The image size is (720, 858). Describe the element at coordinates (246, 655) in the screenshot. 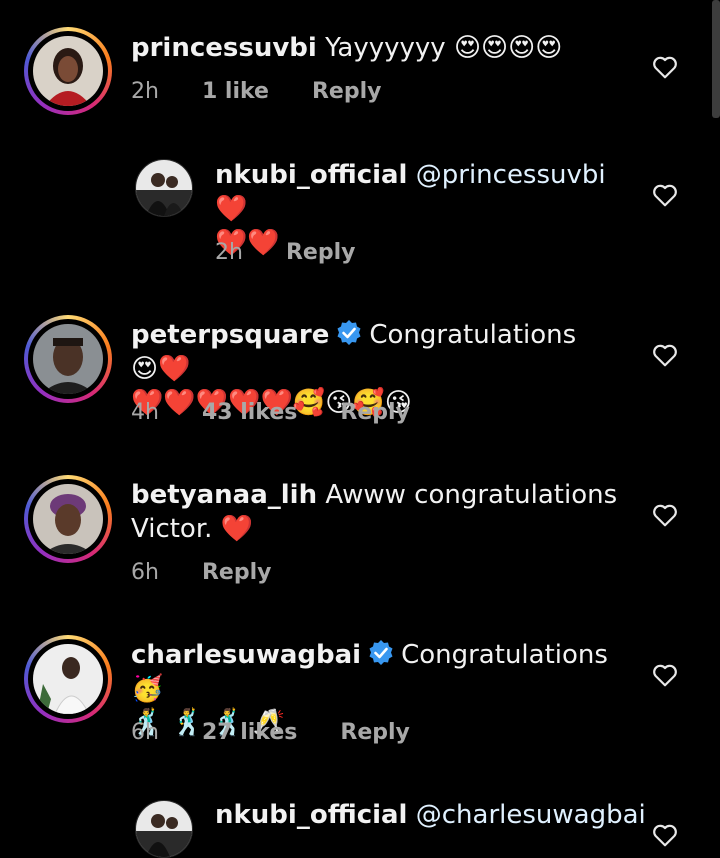

I see `username: charlesuwagbai` at that location.